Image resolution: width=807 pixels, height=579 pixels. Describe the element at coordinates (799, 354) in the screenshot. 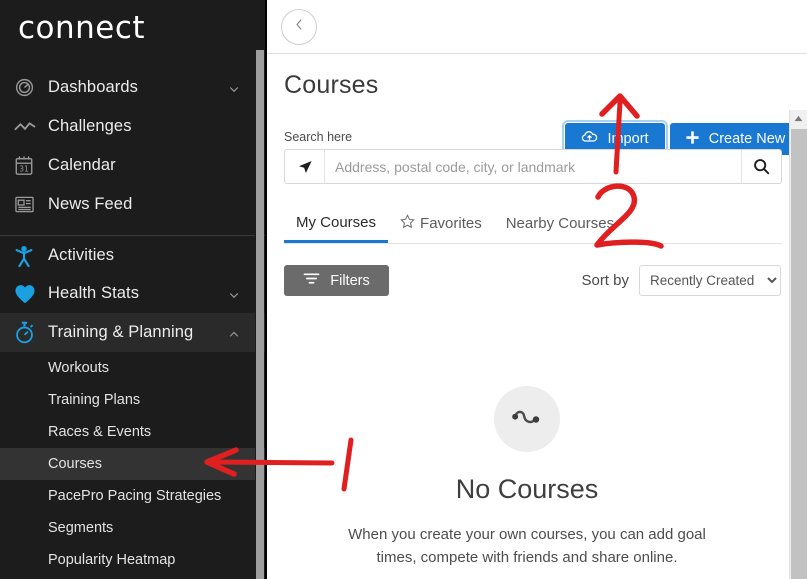

I see `page-scrollbar-thumb` at that location.